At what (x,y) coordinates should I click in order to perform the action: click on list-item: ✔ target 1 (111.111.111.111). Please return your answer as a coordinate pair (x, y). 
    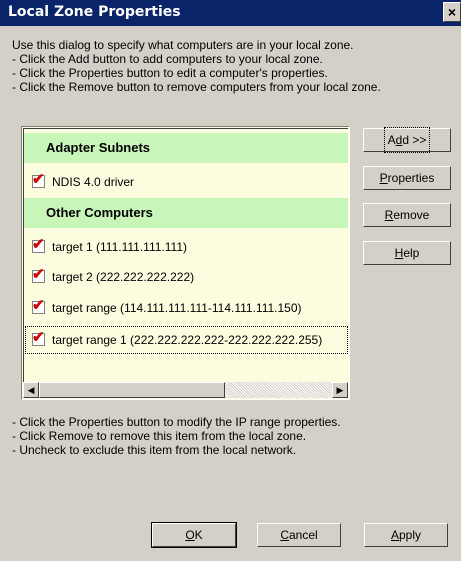
    Looking at the image, I should click on (186, 247).